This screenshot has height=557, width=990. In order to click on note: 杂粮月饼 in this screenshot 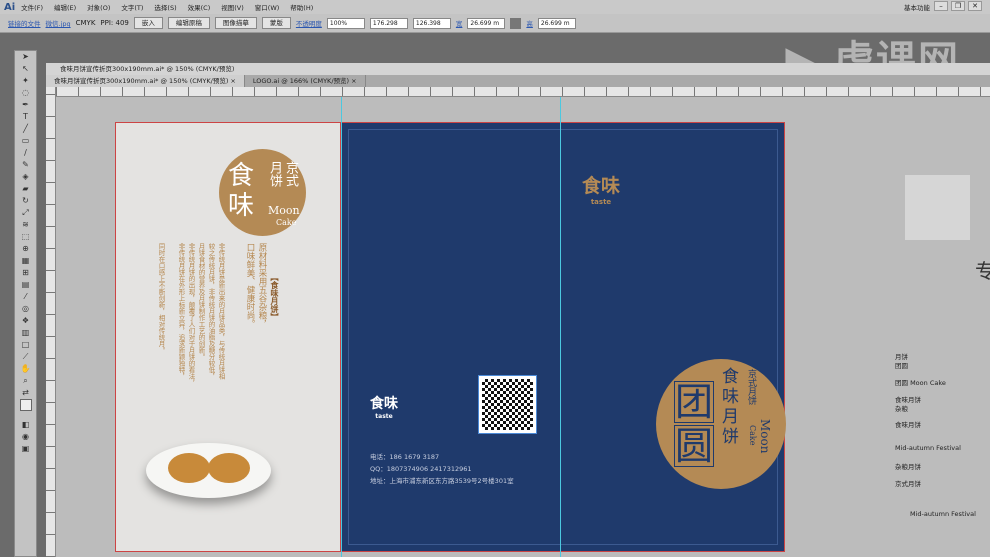, I will do `click(908, 466)`.